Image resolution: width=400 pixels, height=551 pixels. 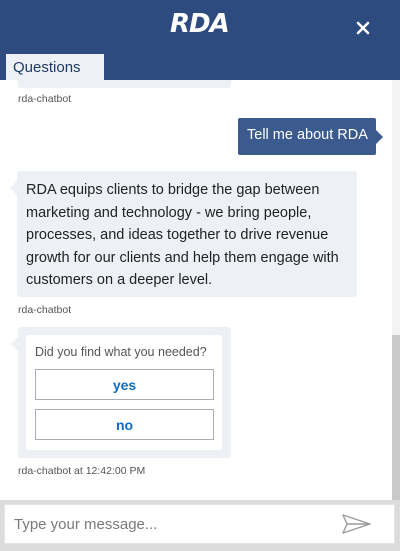 I want to click on close-icon, so click(x=363, y=28).